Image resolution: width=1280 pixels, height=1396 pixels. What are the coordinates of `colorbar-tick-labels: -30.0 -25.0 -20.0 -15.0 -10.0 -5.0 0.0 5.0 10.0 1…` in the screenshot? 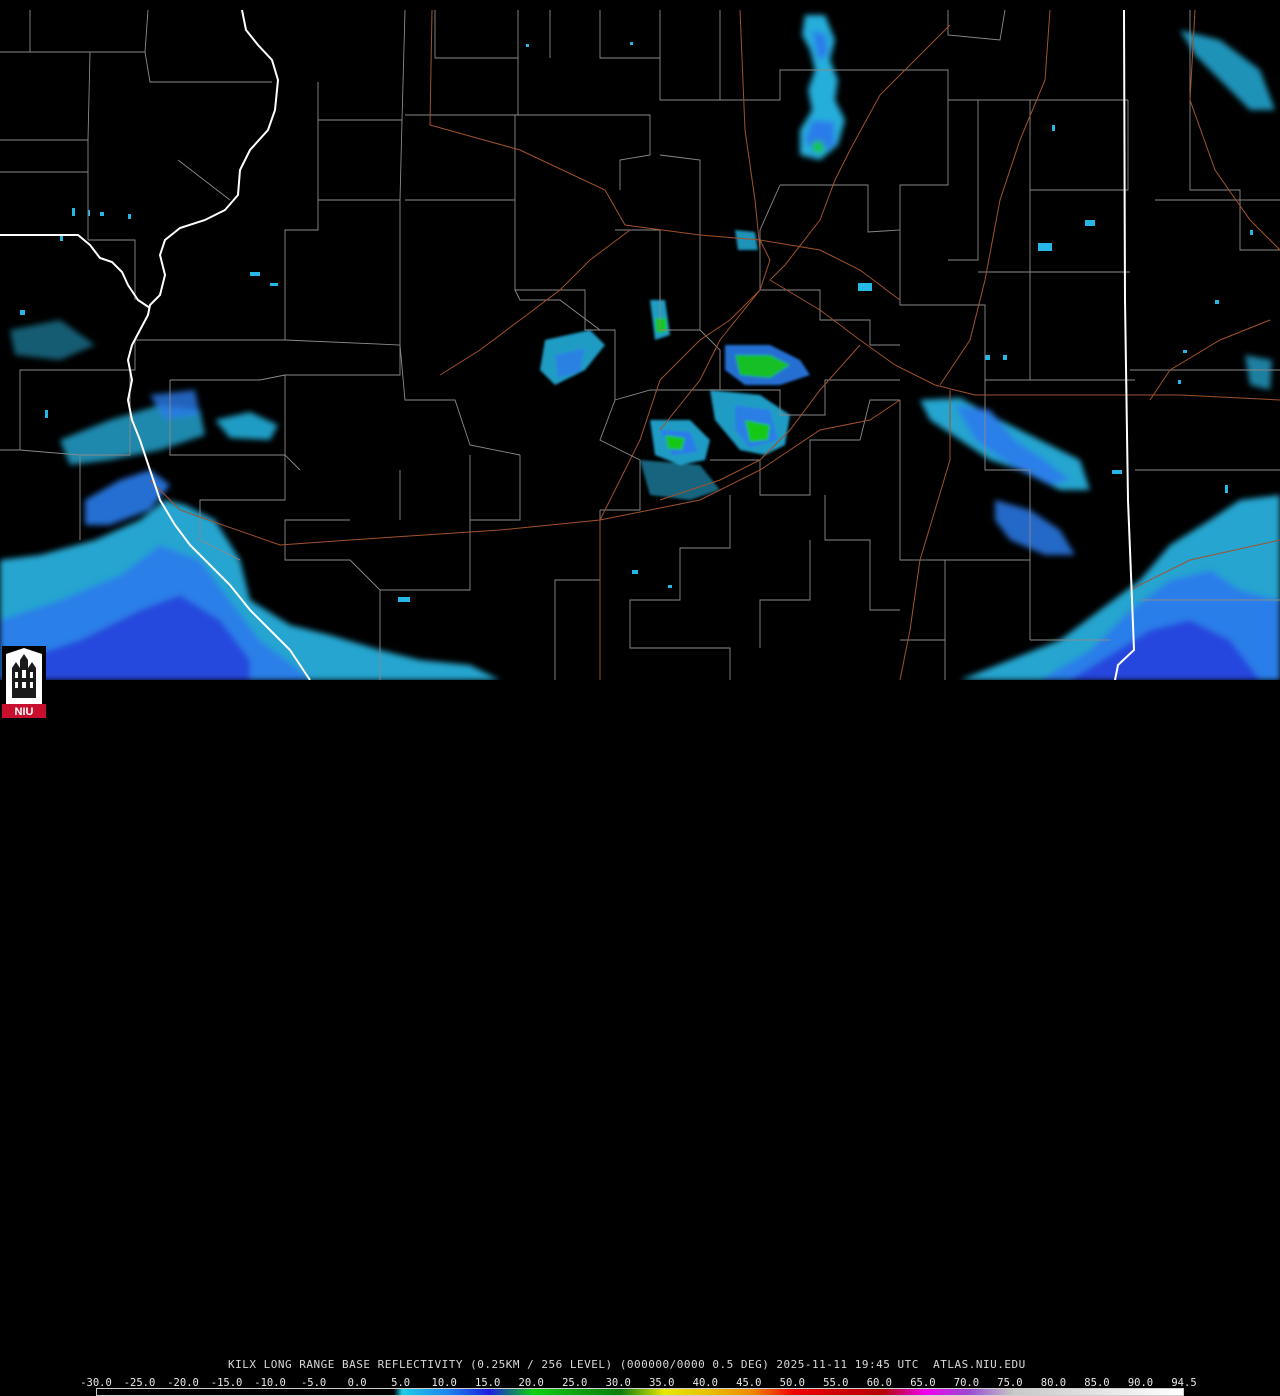 It's located at (638, 1383).